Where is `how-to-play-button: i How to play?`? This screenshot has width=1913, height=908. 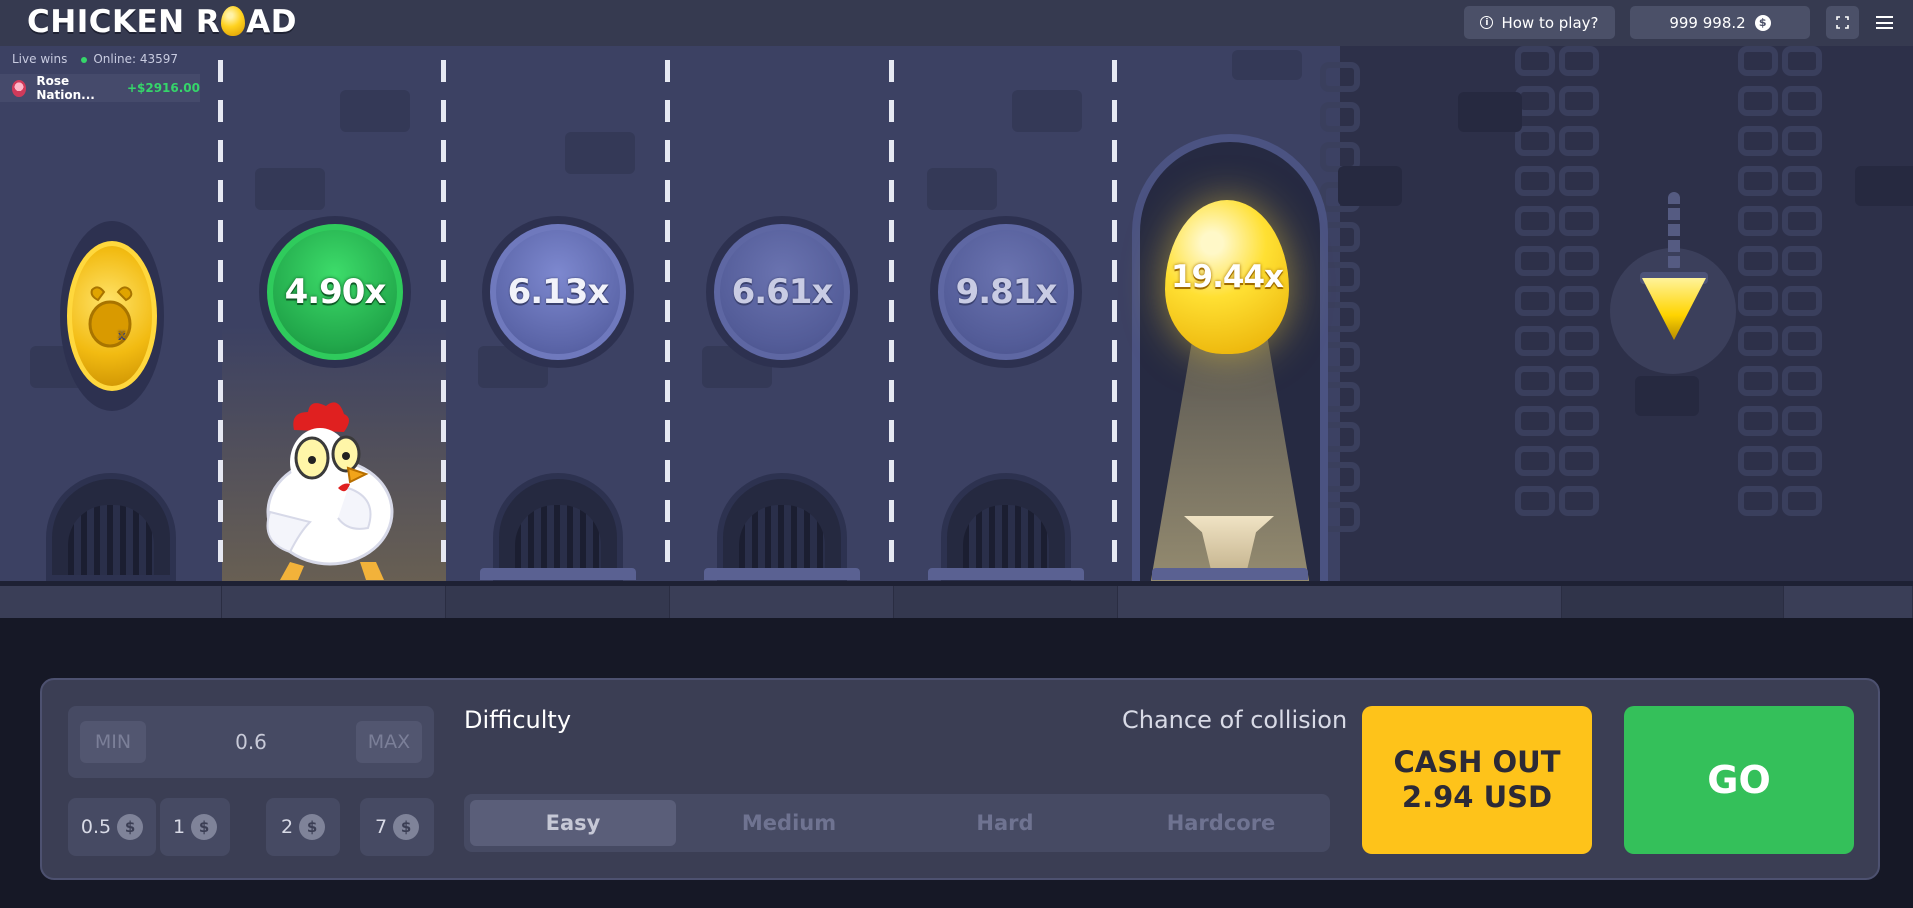
how-to-play-button: i How to play? is located at coordinates (1539, 22).